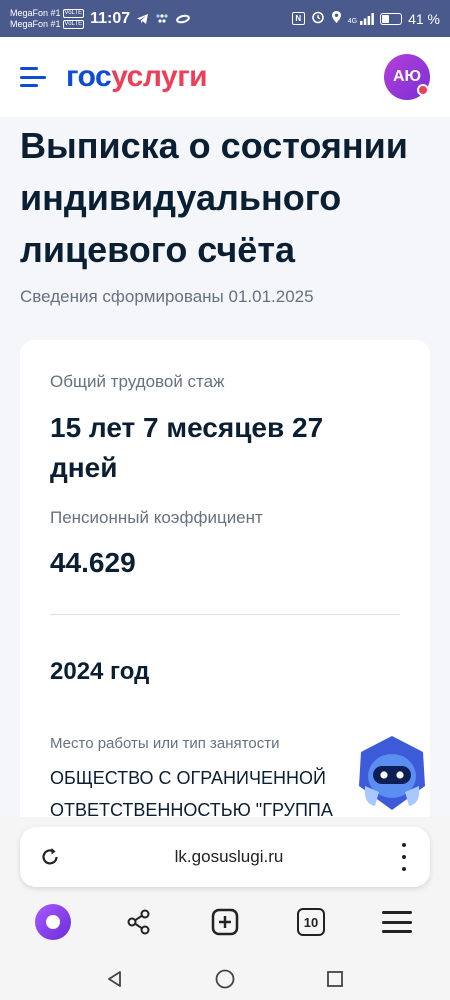  What do you see at coordinates (423, 90) in the screenshot?
I see `notification-dot` at bounding box center [423, 90].